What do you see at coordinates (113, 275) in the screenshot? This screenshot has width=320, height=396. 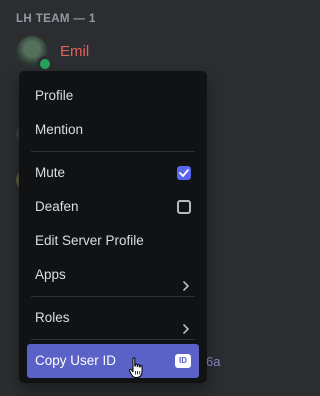 I see `menu-item-apps: Apps` at bounding box center [113, 275].